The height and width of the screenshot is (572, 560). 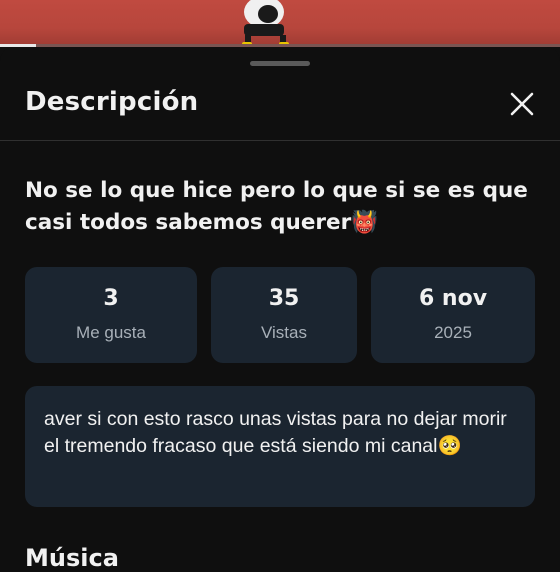 What do you see at coordinates (111, 315) in the screenshot?
I see `likes-stat: 3 Me gusta` at bounding box center [111, 315].